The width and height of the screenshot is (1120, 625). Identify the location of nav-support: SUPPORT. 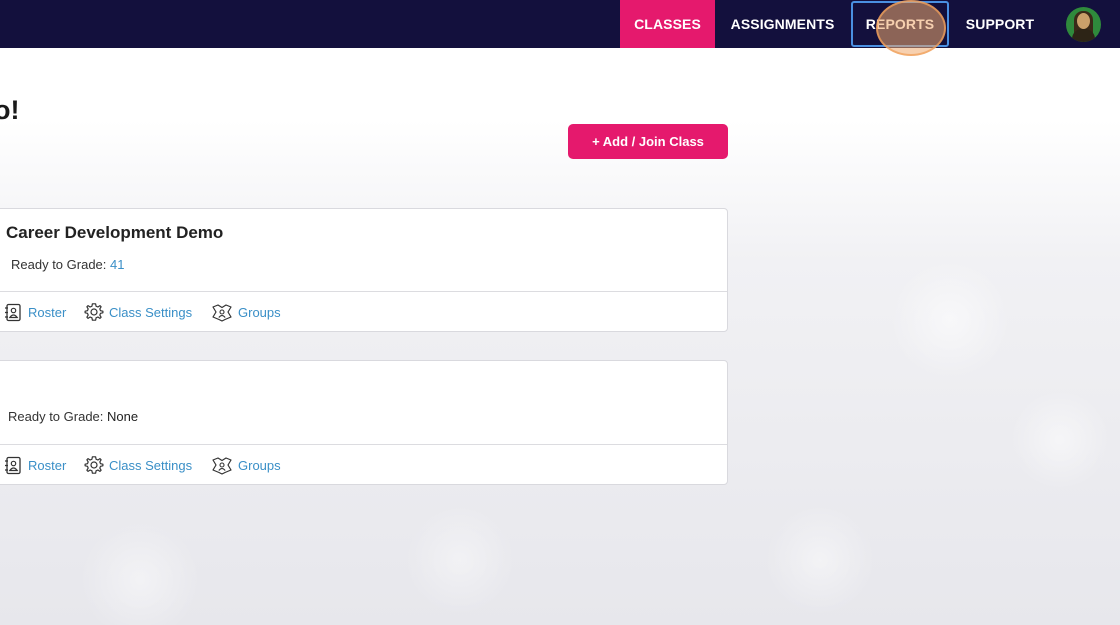
(1000, 24).